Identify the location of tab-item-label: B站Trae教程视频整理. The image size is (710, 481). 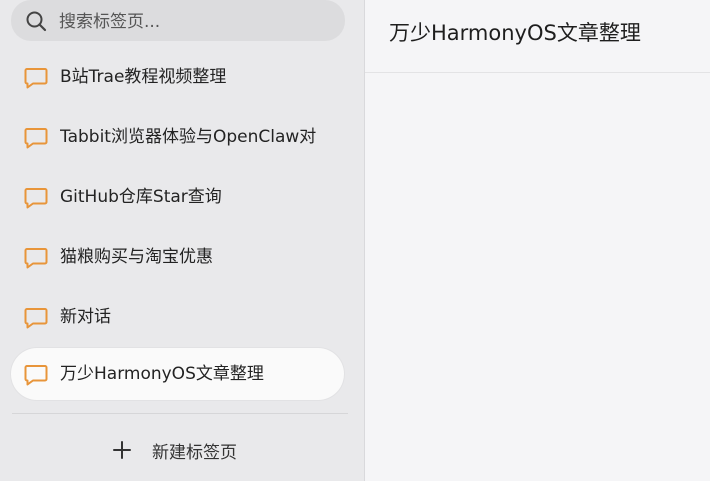
(143, 77).